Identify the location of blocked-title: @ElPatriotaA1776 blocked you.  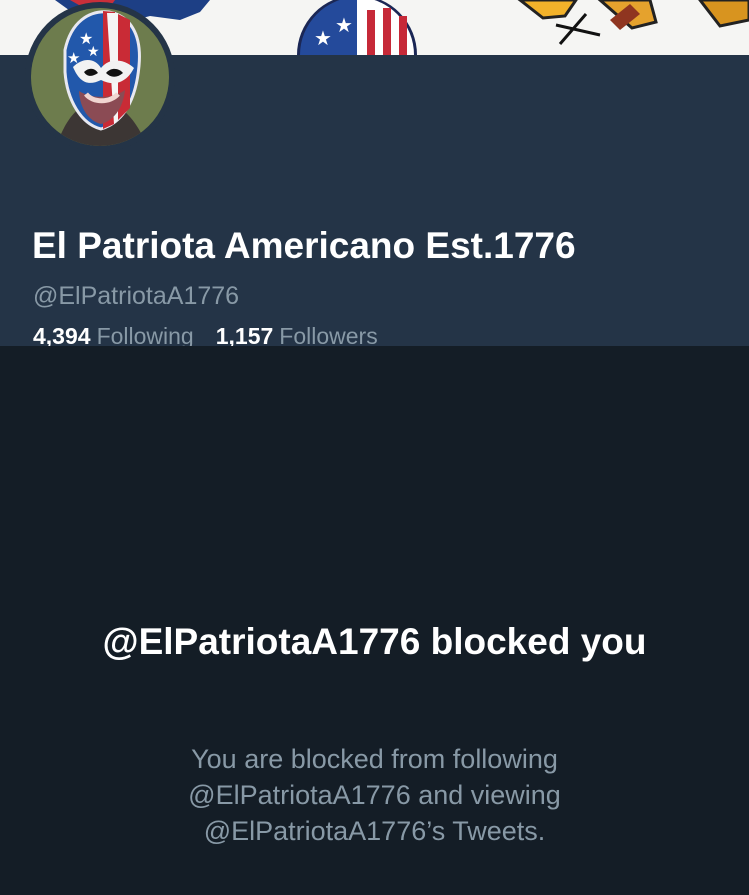
(374, 641).